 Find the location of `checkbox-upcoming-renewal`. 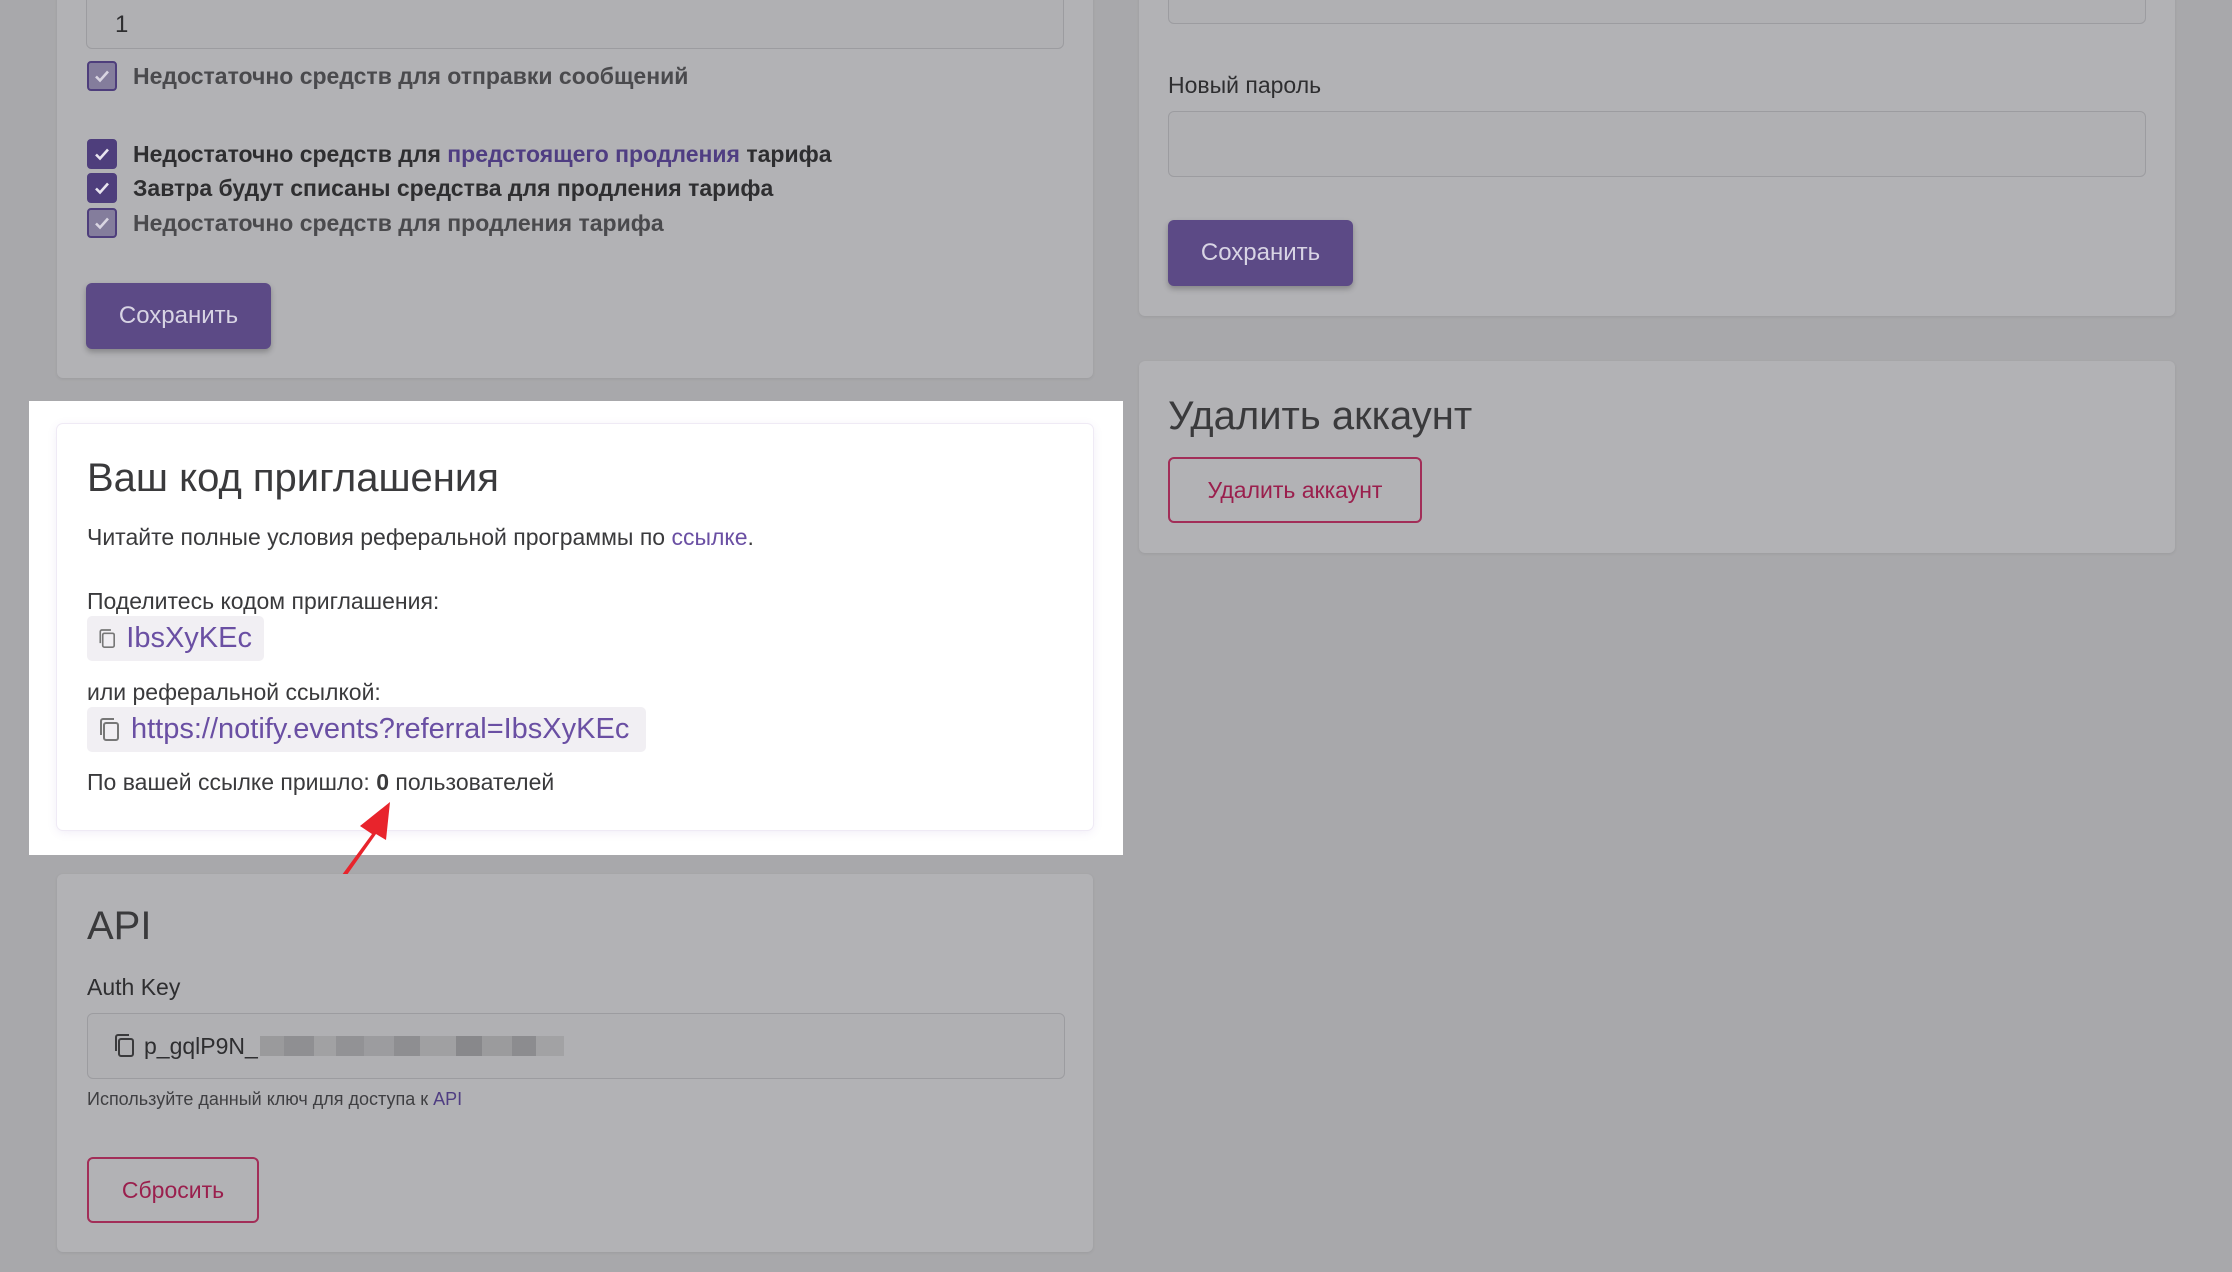

checkbox-upcoming-renewal is located at coordinates (102, 154).